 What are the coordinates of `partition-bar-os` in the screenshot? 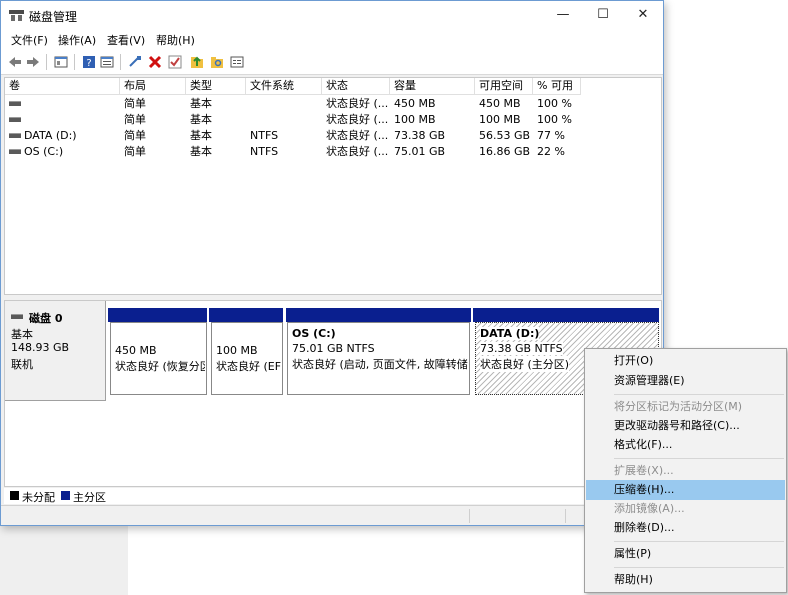 It's located at (378, 315).